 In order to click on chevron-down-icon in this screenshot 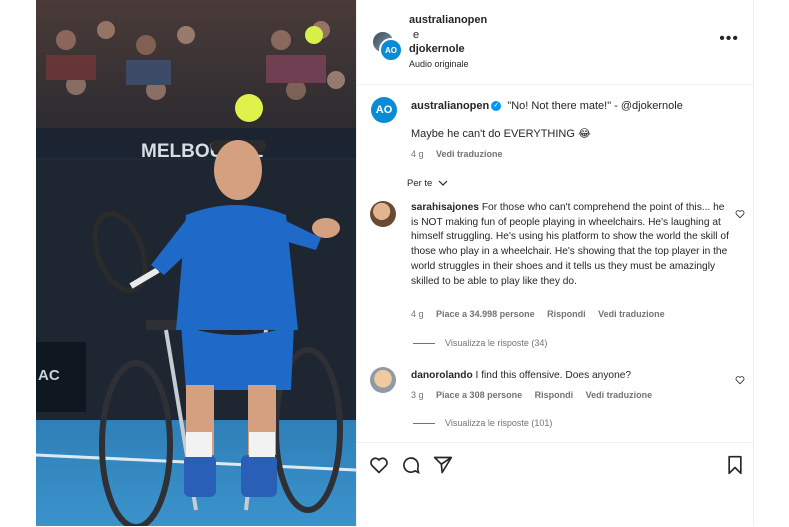, I will do `click(443, 184)`.